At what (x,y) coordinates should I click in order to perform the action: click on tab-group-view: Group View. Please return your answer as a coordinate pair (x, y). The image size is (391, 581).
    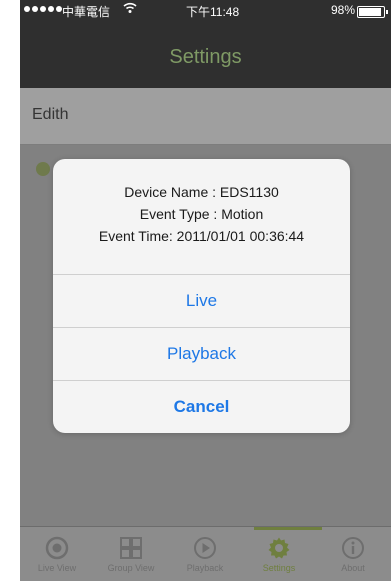
    Looking at the image, I should click on (131, 556).